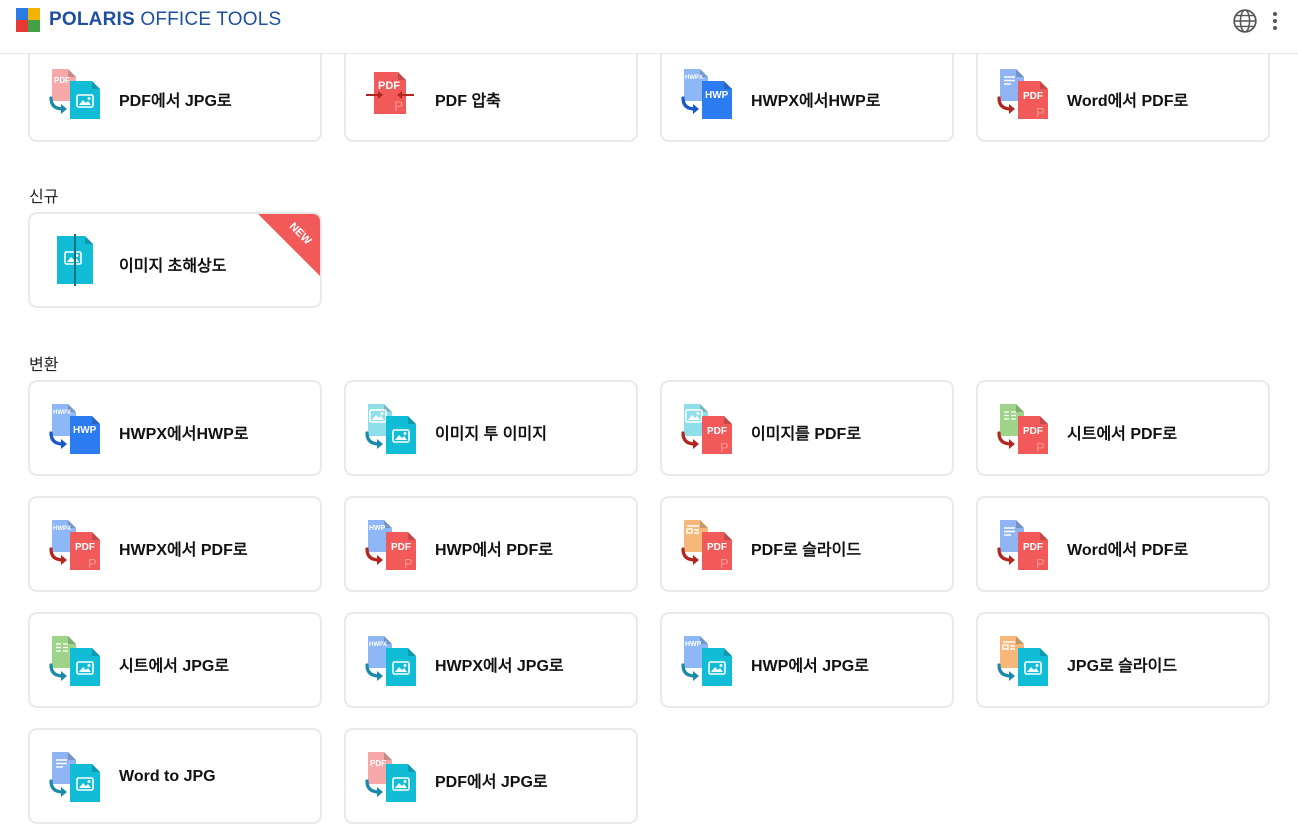 Image resolution: width=1298 pixels, height=828 pixels. Describe the element at coordinates (491, 434) in the screenshot. I see `tool-card-label: 이미지 투 이미지` at that location.